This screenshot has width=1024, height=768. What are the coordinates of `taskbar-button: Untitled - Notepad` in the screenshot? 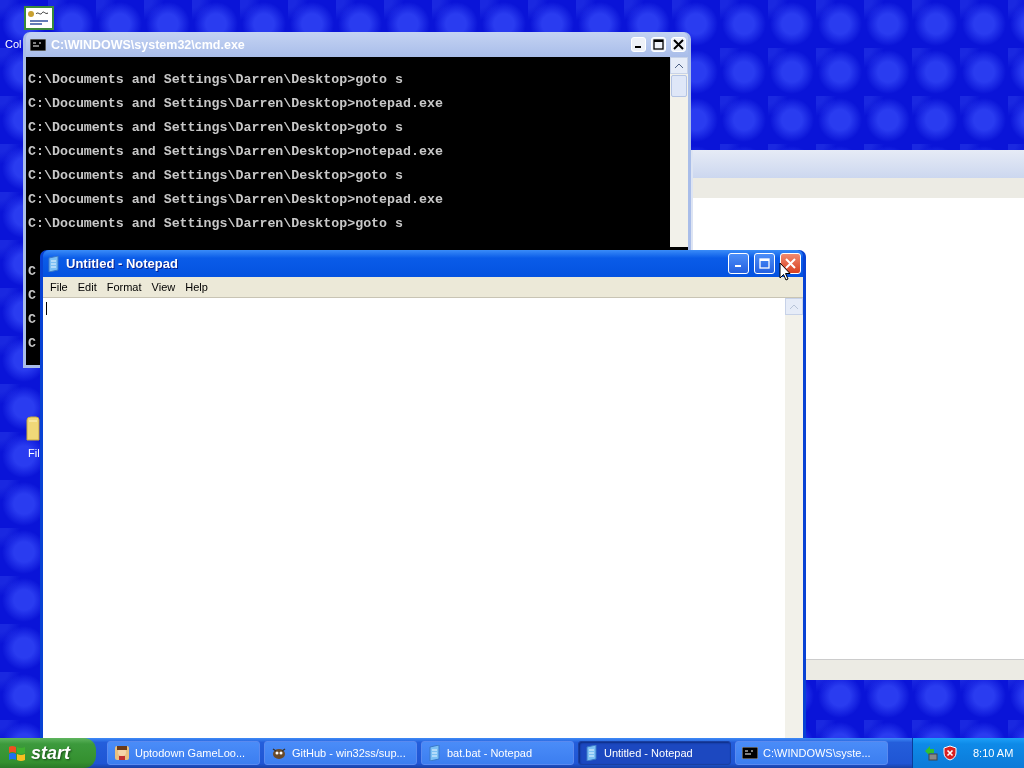 It's located at (654, 753).